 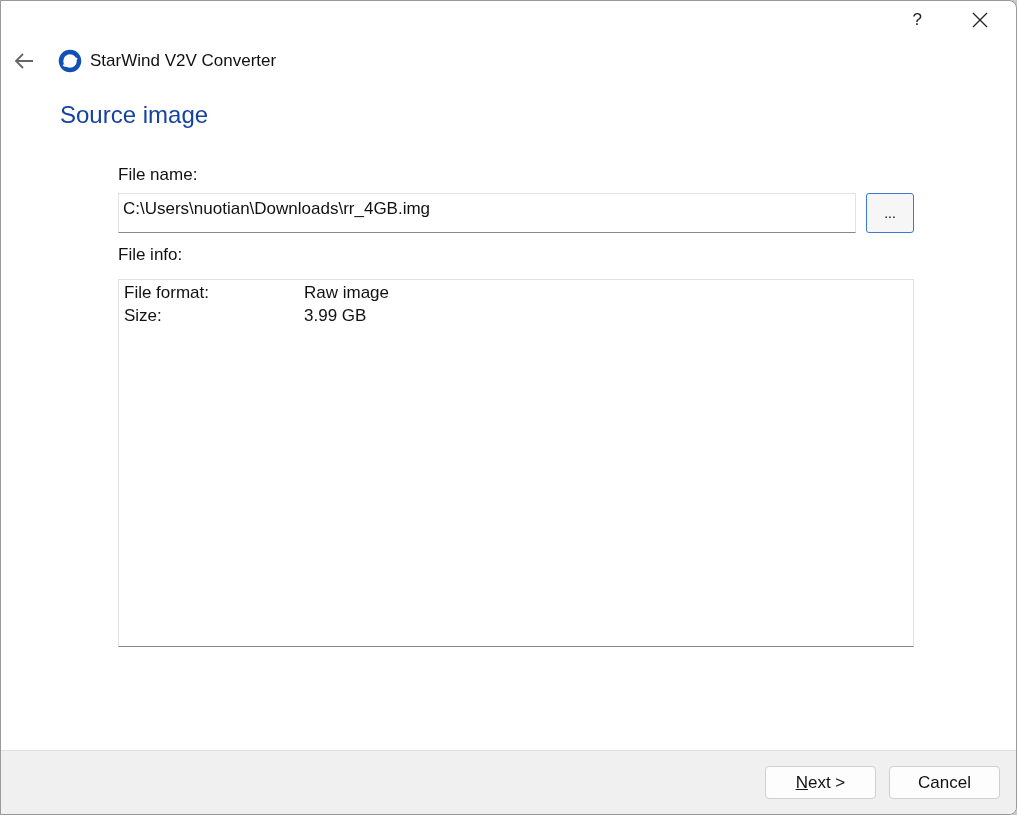 I want to click on cancel-button: Cancel, so click(x=944, y=782).